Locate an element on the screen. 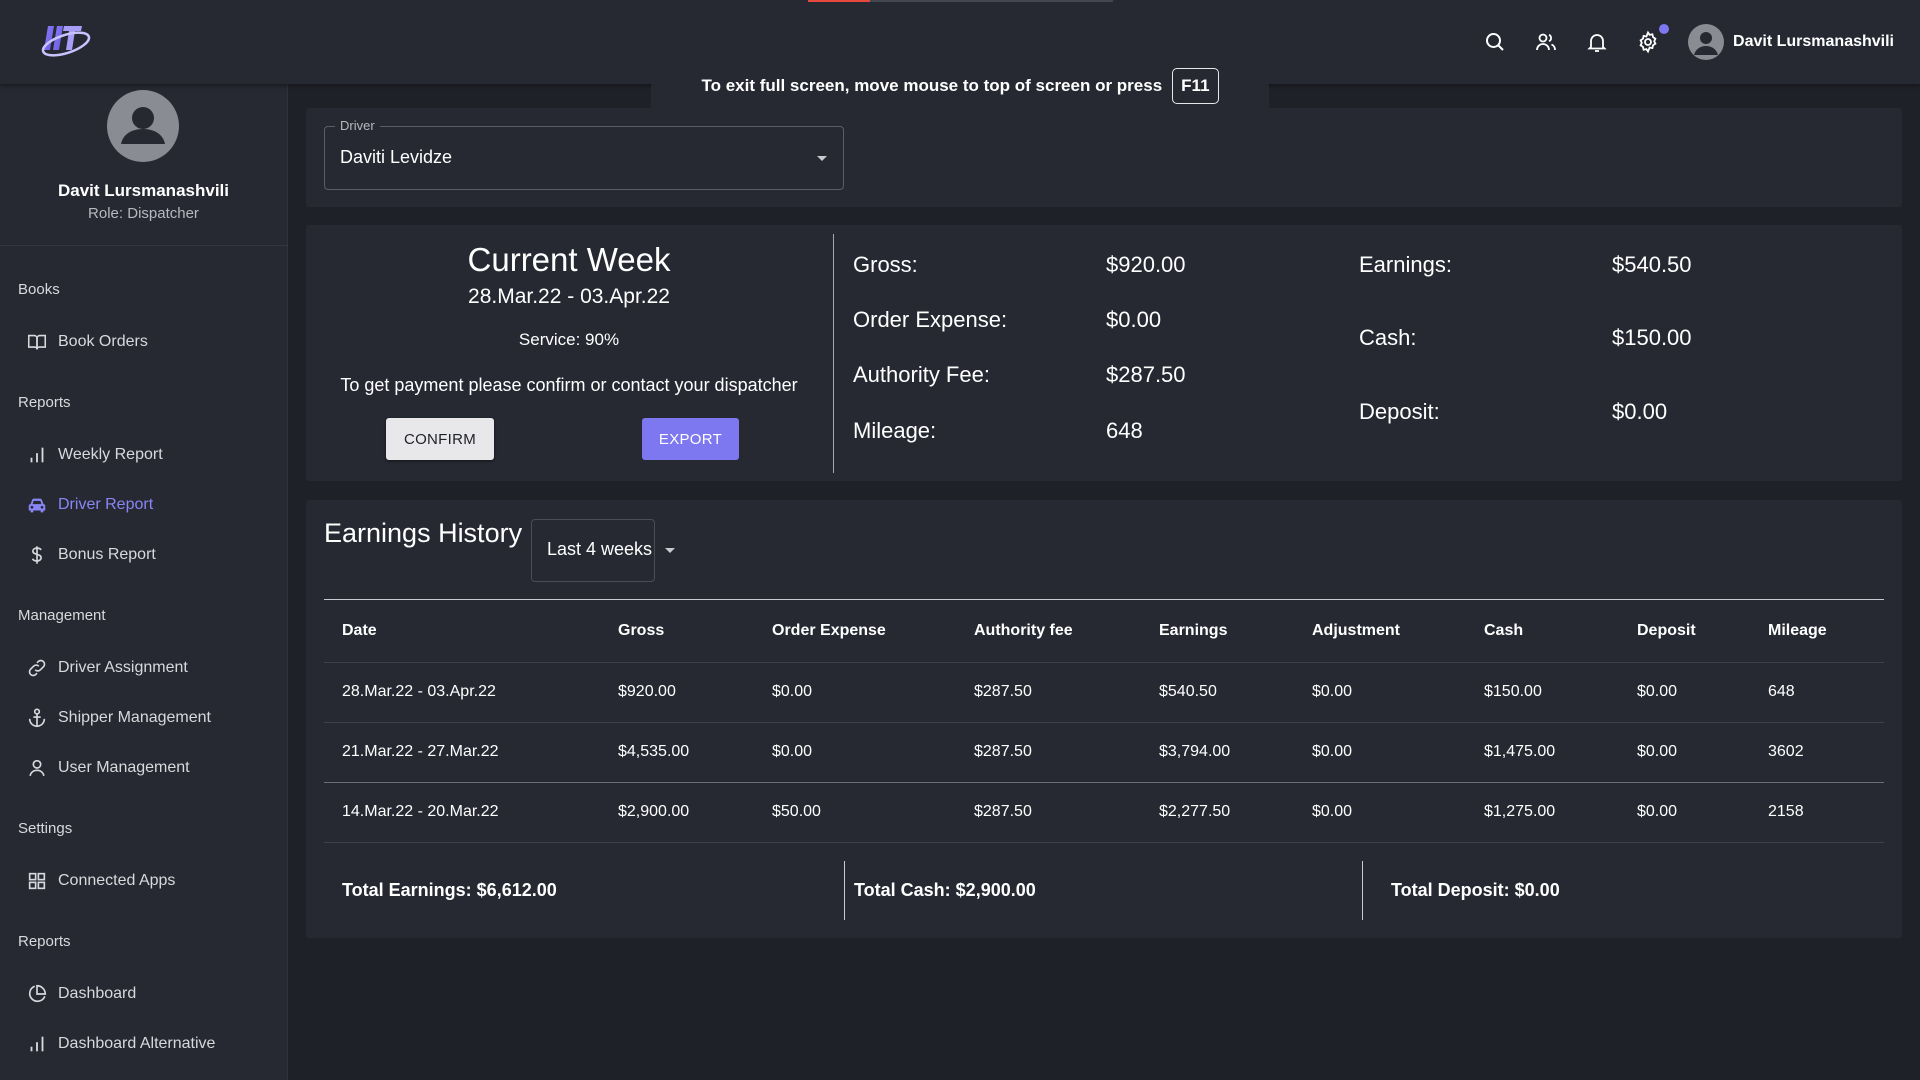  cell-mileage: 3602 is located at coordinates (1786, 751).